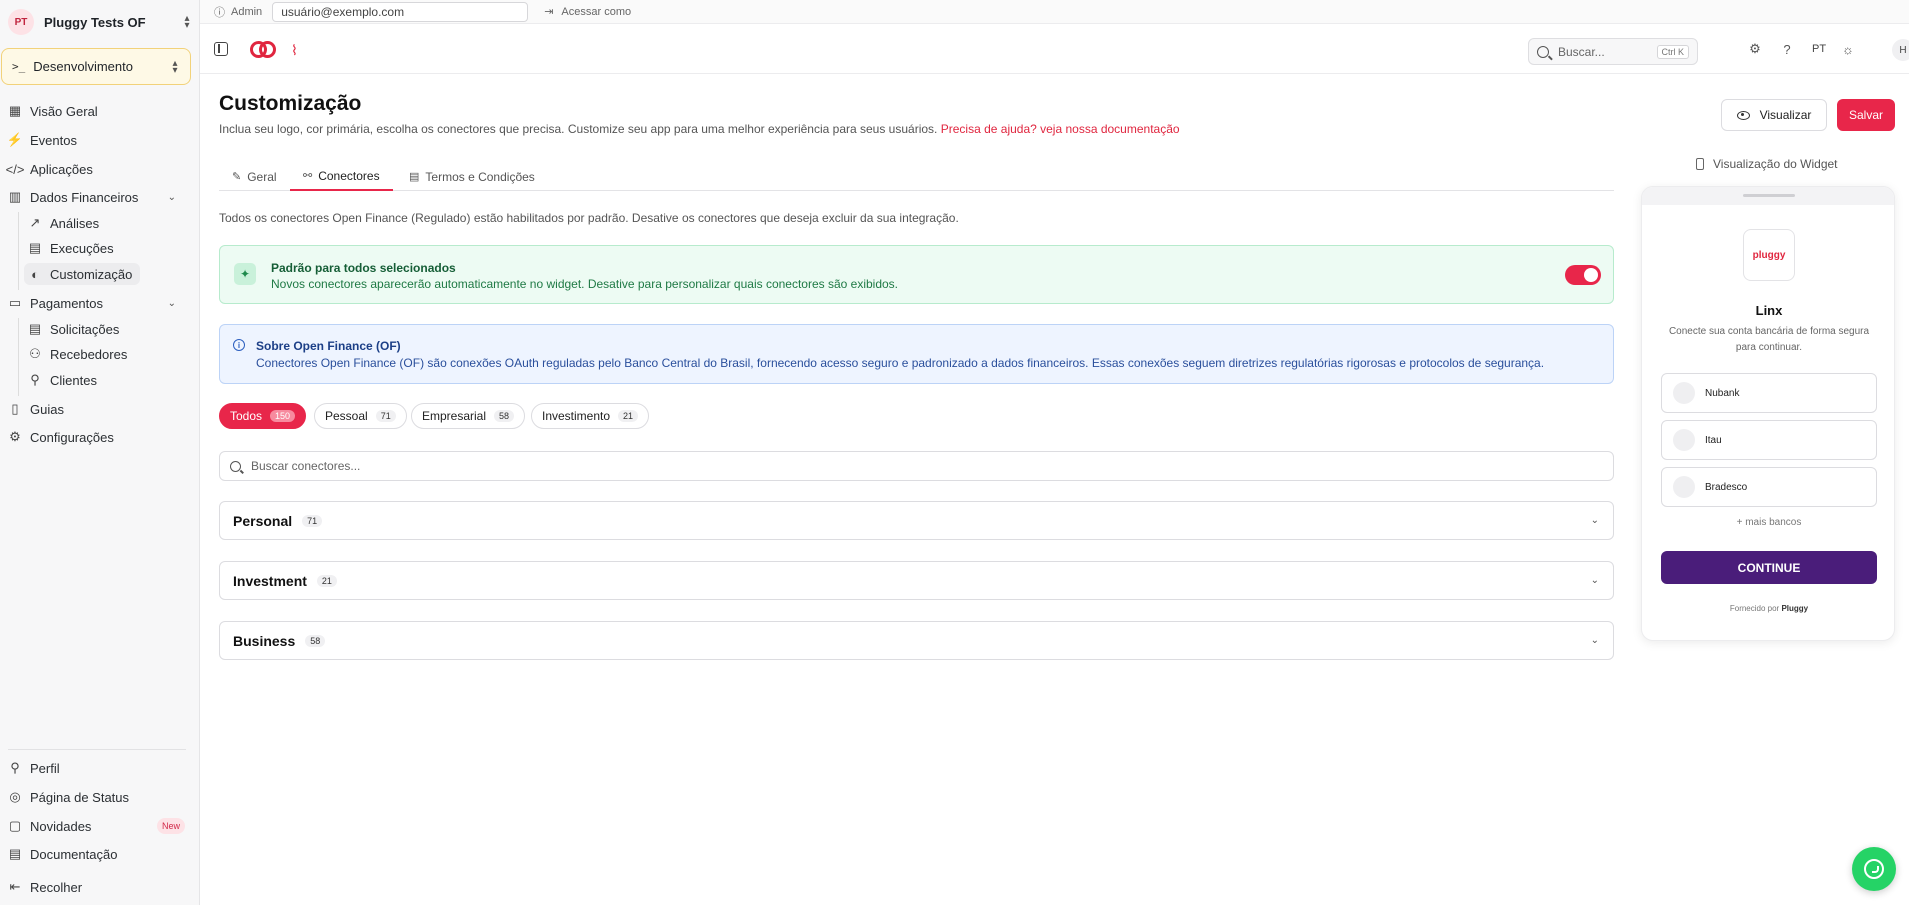  What do you see at coordinates (82, 274) in the screenshot?
I see `sidebar-item-customizacao: ◐ Customização` at bounding box center [82, 274].